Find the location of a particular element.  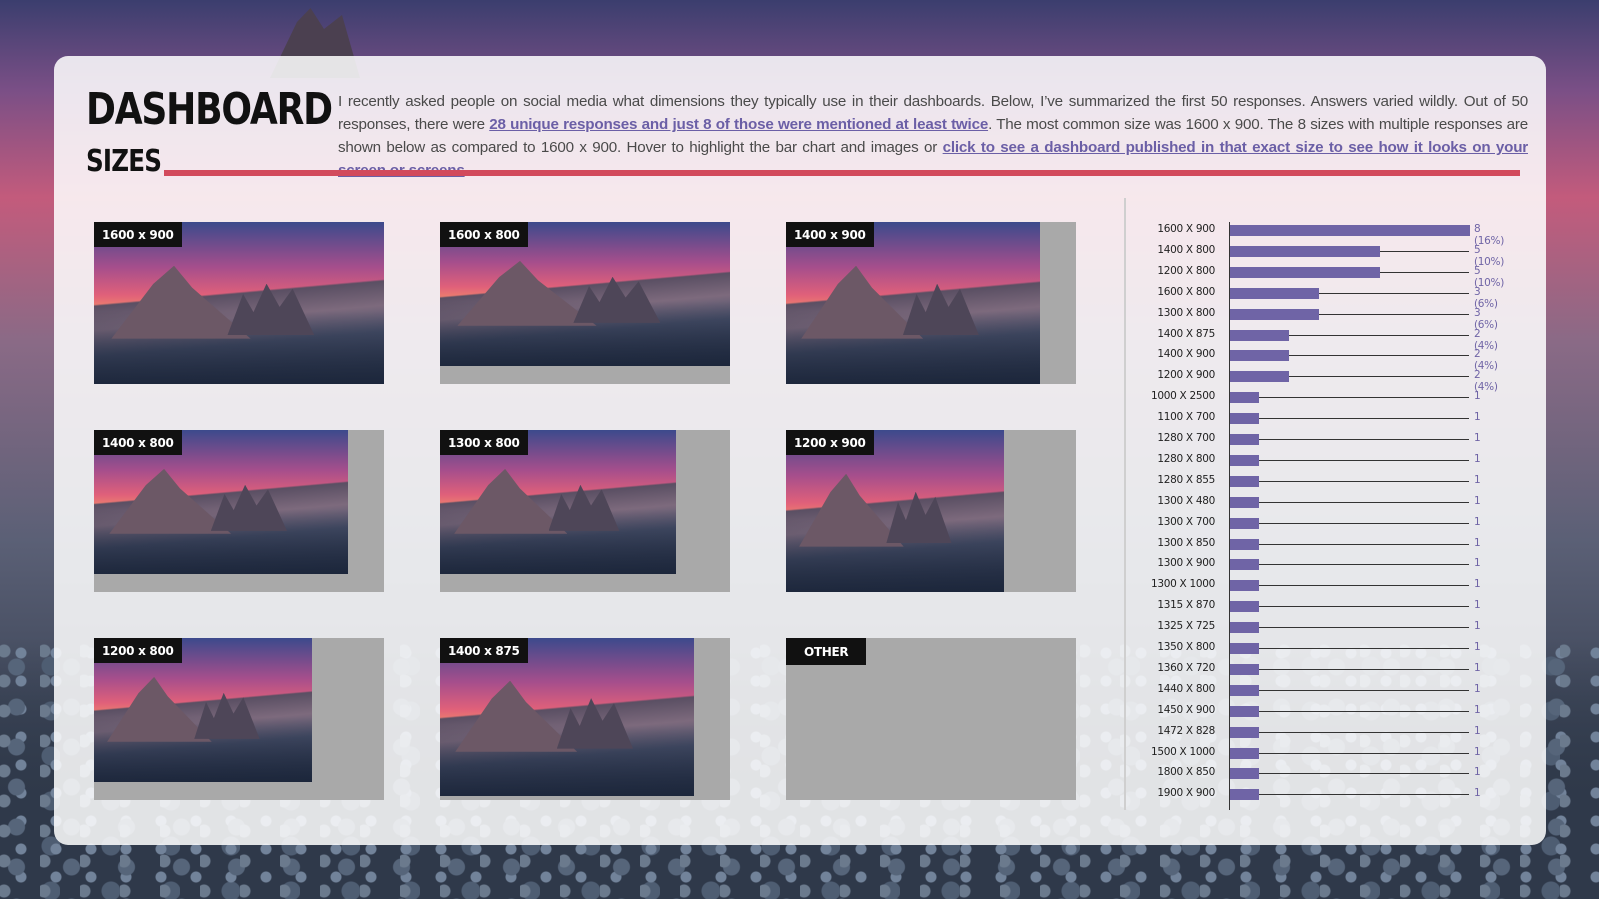

bar-row: 1100 X 700 1 is located at coordinates (1300, 418).